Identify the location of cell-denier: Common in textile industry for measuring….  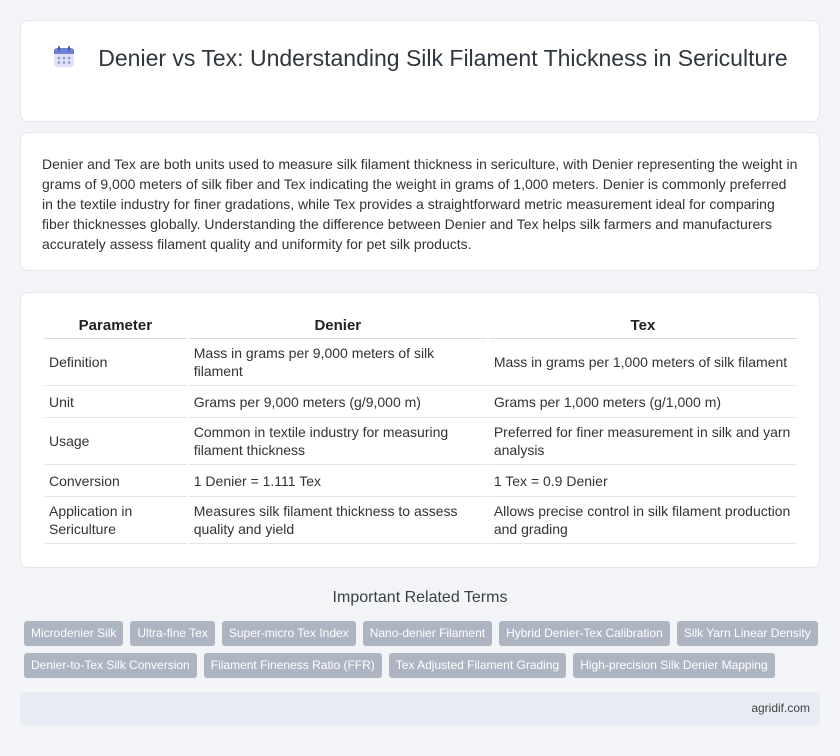
(337, 441).